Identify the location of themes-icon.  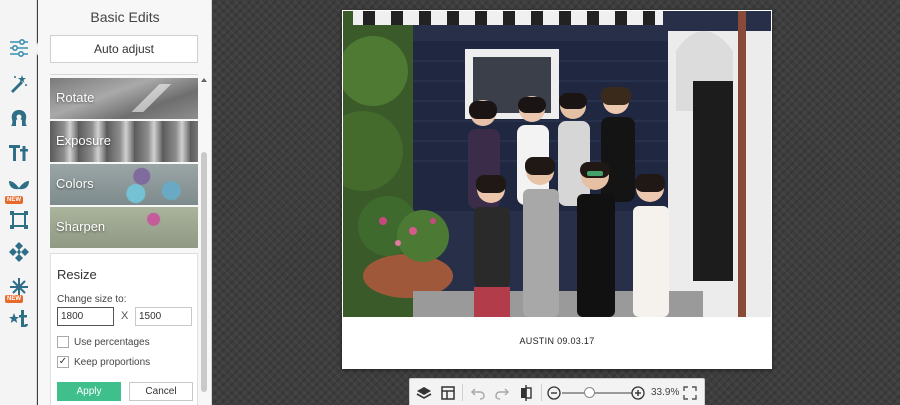
(18, 319).